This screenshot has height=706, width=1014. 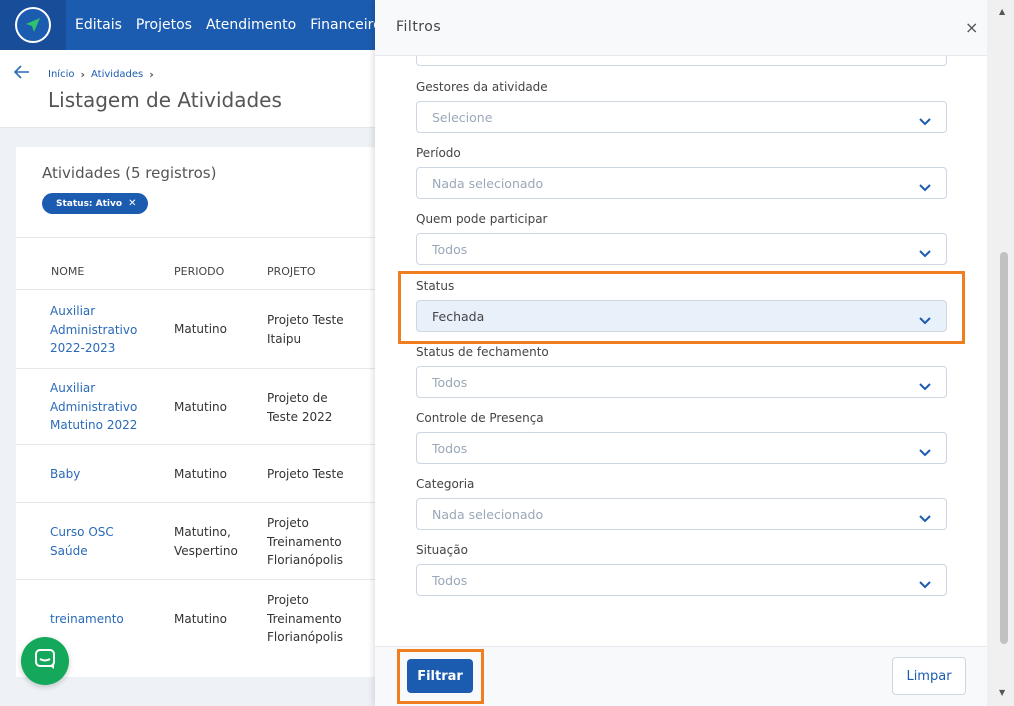 I want to click on cell-nome: treinamento, so click(x=87, y=619).